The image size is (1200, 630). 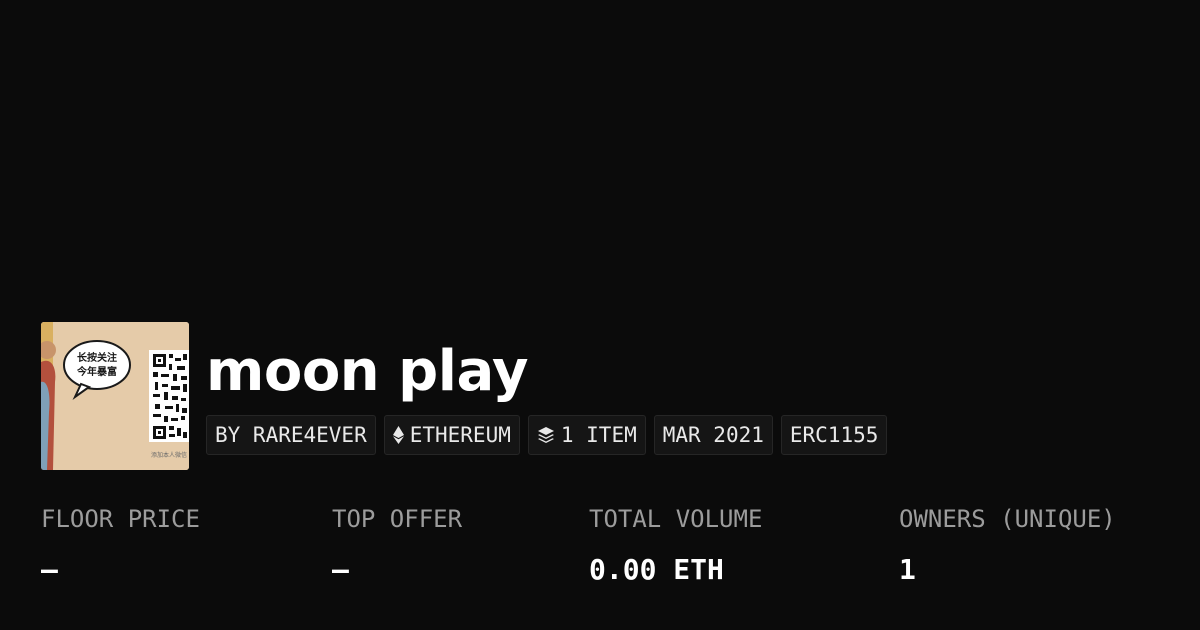 What do you see at coordinates (656, 569) in the screenshot?
I see `total-volume-value: 0.00 ETH` at bounding box center [656, 569].